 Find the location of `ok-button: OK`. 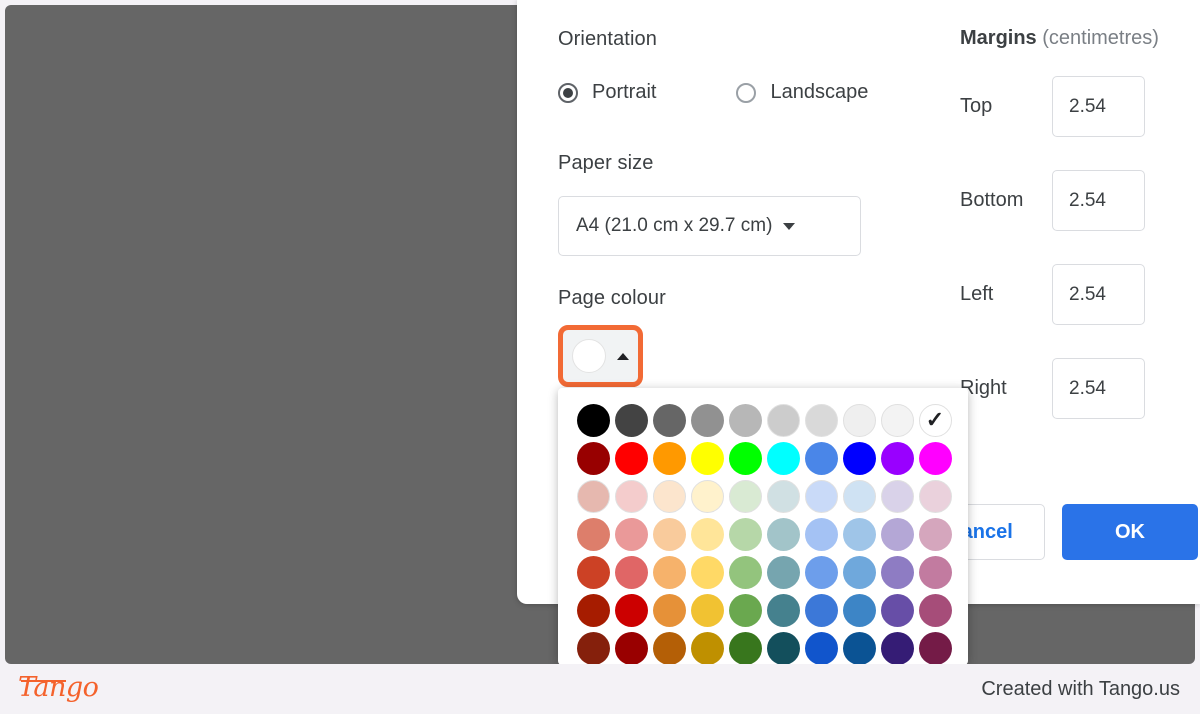

ok-button: OK is located at coordinates (1130, 532).